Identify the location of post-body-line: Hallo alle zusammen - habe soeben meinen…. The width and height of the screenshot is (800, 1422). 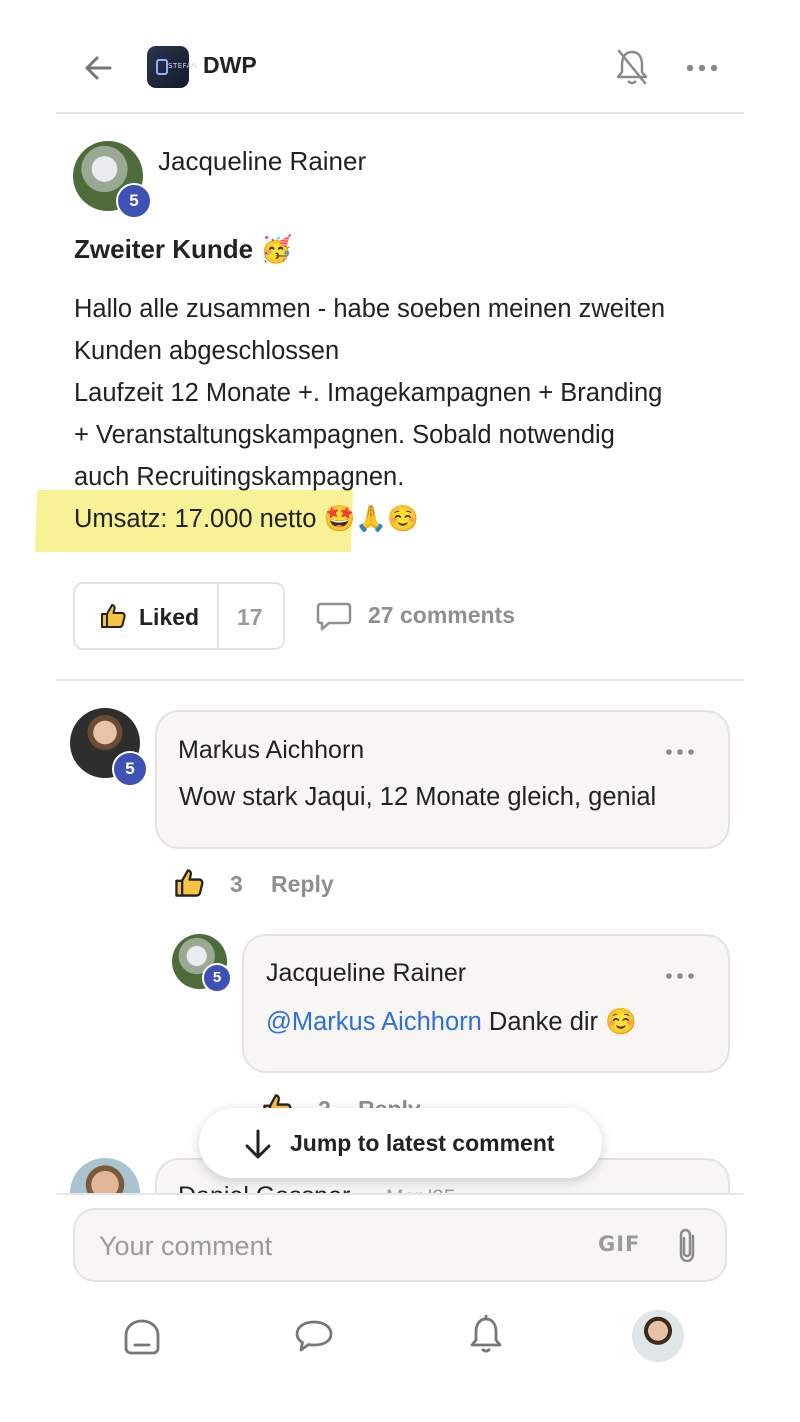
(370, 309).